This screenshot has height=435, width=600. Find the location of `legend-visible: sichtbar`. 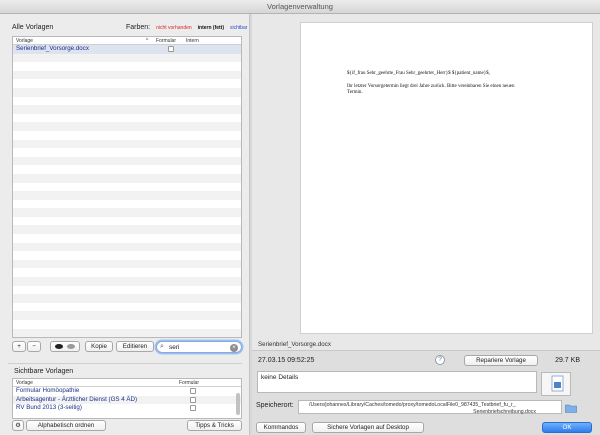

legend-visible: sichtbar is located at coordinates (238, 28).